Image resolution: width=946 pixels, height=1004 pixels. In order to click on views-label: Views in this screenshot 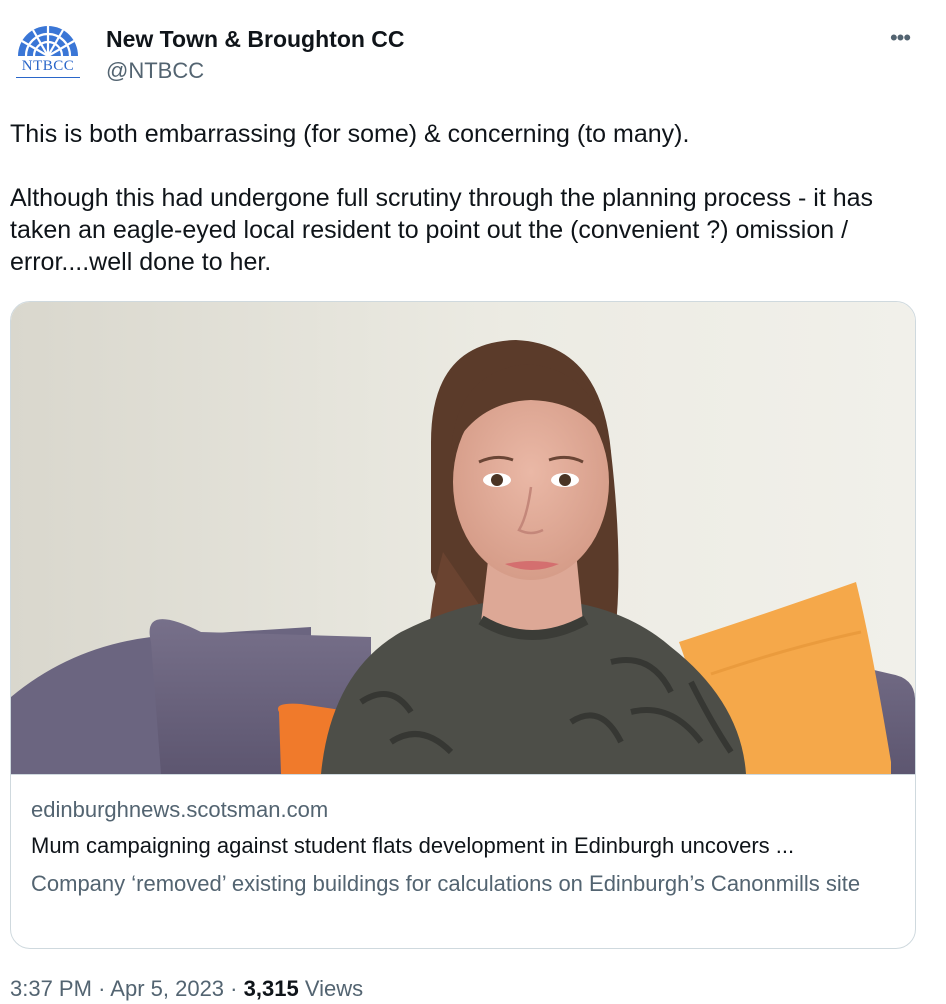, I will do `click(334, 988)`.